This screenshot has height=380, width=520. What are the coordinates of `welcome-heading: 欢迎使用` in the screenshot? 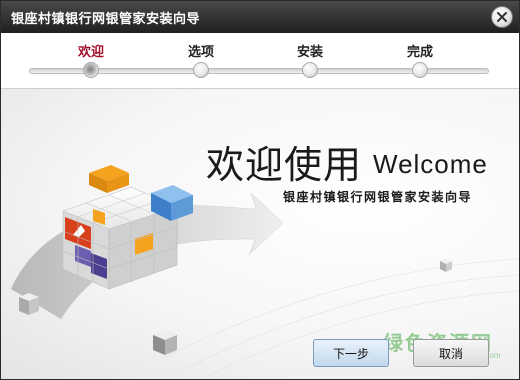 It's located at (284, 165).